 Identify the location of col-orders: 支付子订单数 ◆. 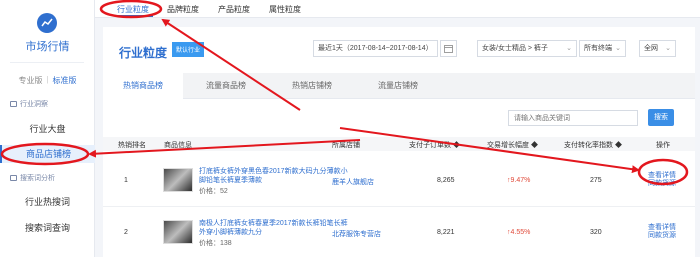
(434, 145).